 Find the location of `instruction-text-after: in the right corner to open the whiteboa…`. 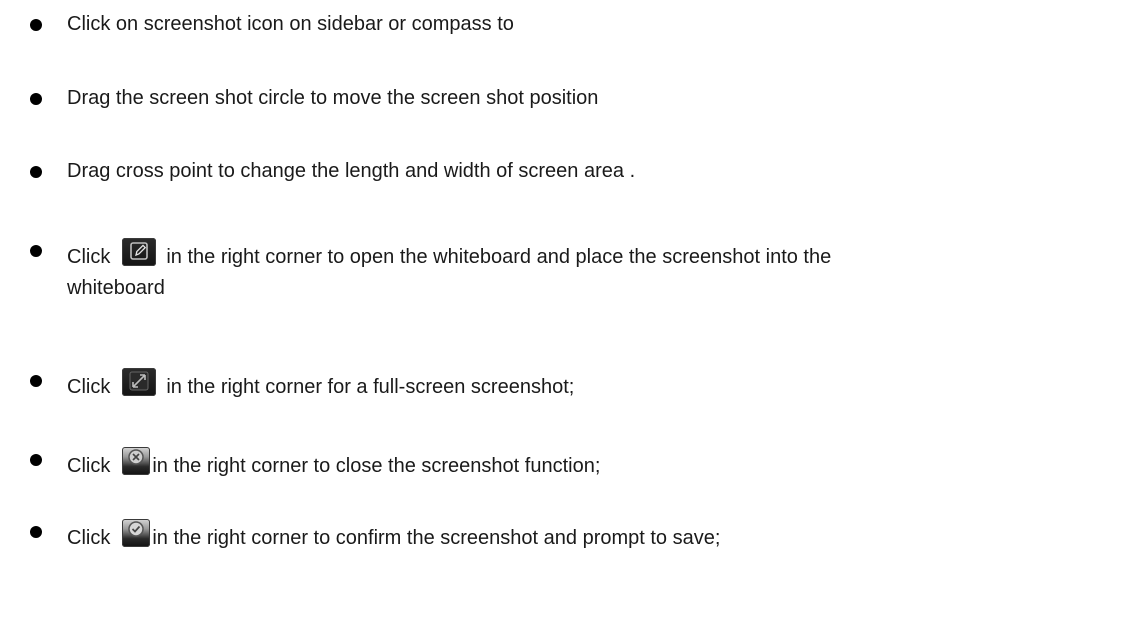

instruction-text-after: in the right corner to open the whiteboa… is located at coordinates (499, 257).